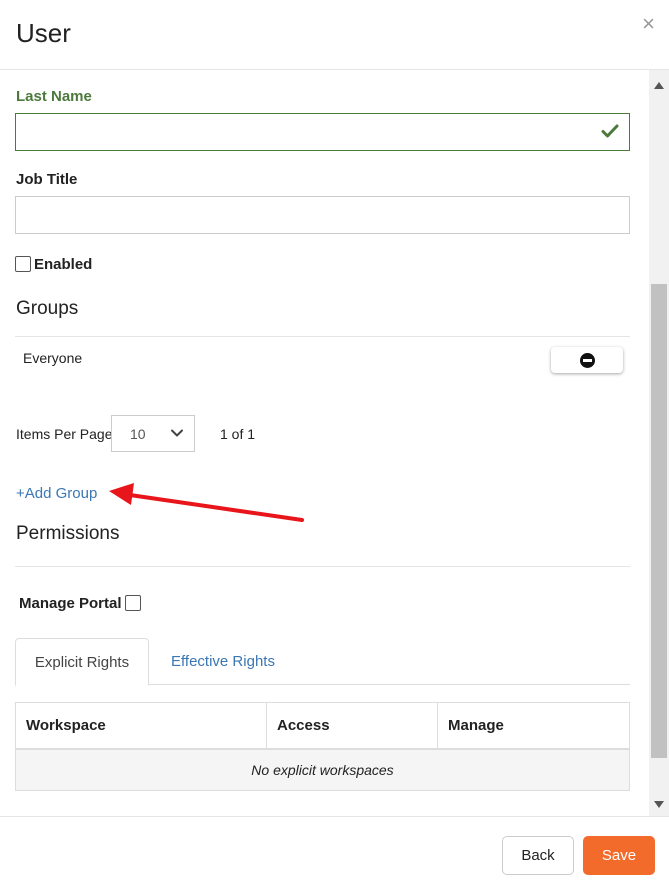 The height and width of the screenshot is (884, 669). I want to click on back-button: Back, so click(538, 855).